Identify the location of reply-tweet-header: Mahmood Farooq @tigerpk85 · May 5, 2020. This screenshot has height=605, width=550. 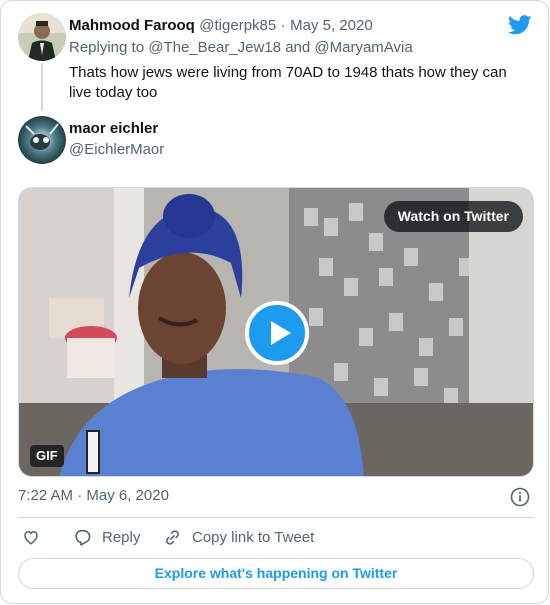
(221, 26).